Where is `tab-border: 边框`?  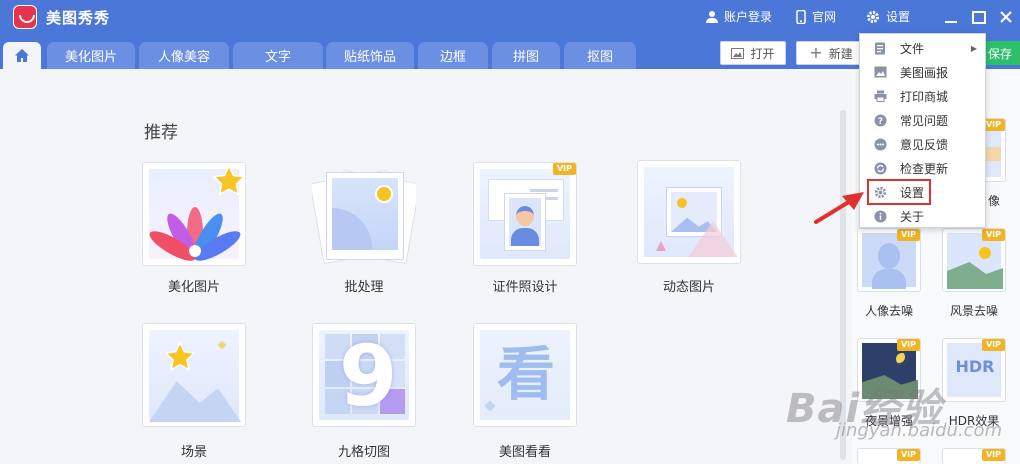 tab-border: 边框 is located at coordinates (453, 55).